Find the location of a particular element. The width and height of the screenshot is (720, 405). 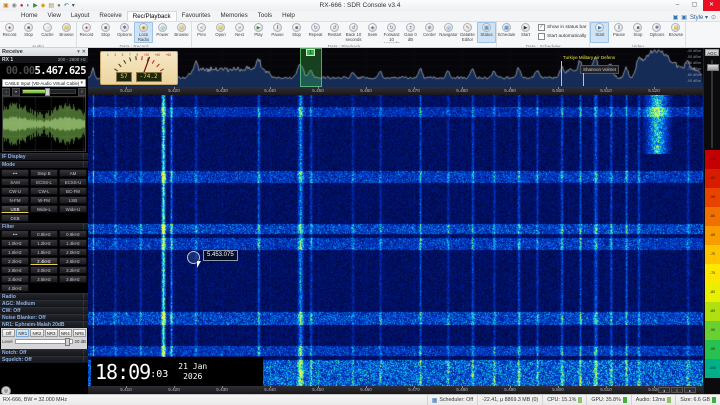

back-10-seconds-button: ↺ Back 10 seconds is located at coordinates (353, 32).